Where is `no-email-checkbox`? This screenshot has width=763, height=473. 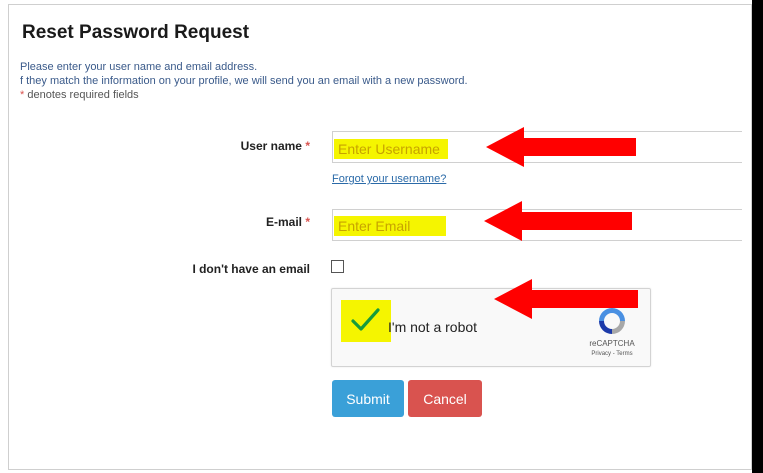
no-email-checkbox is located at coordinates (337, 266).